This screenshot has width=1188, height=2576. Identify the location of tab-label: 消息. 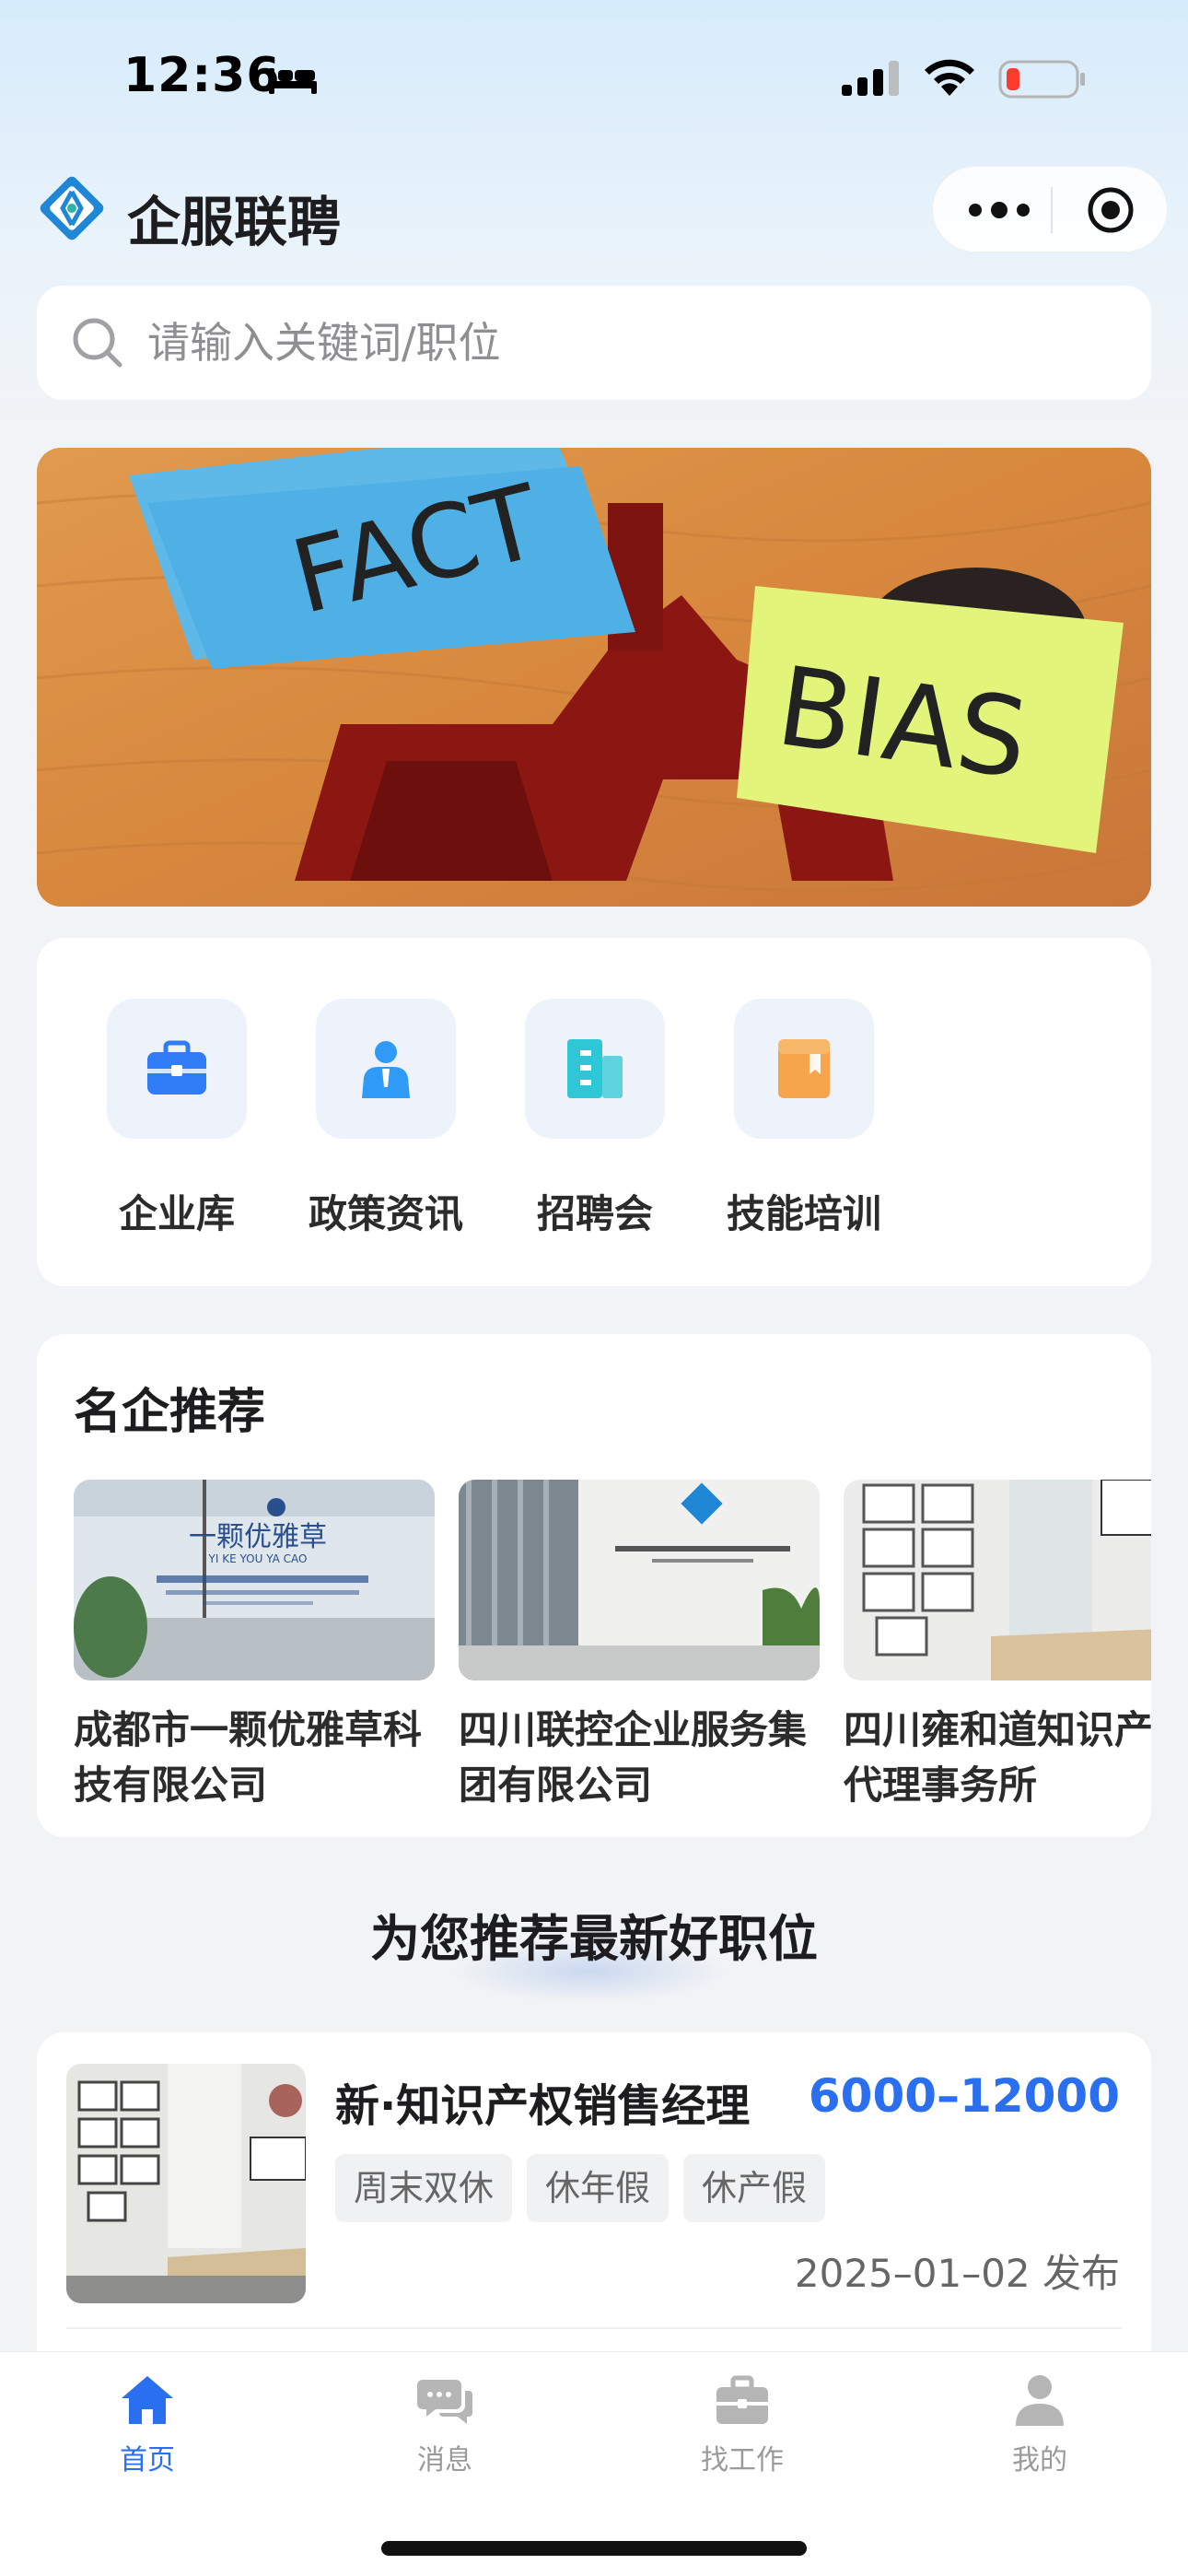
(444, 2460).